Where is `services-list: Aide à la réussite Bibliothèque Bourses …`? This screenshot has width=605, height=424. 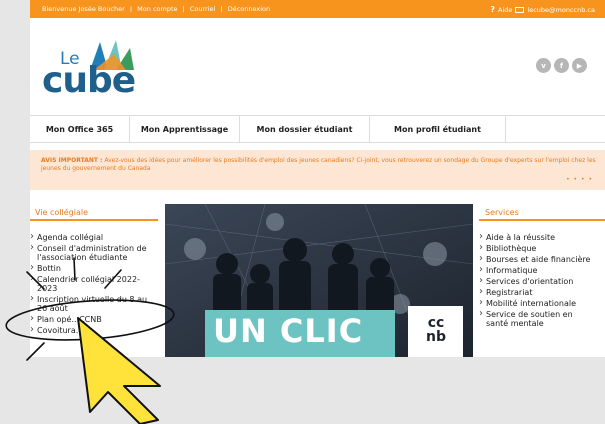 services-list: Aide à la réussite Bibliothèque Bourses … is located at coordinates (542, 280).